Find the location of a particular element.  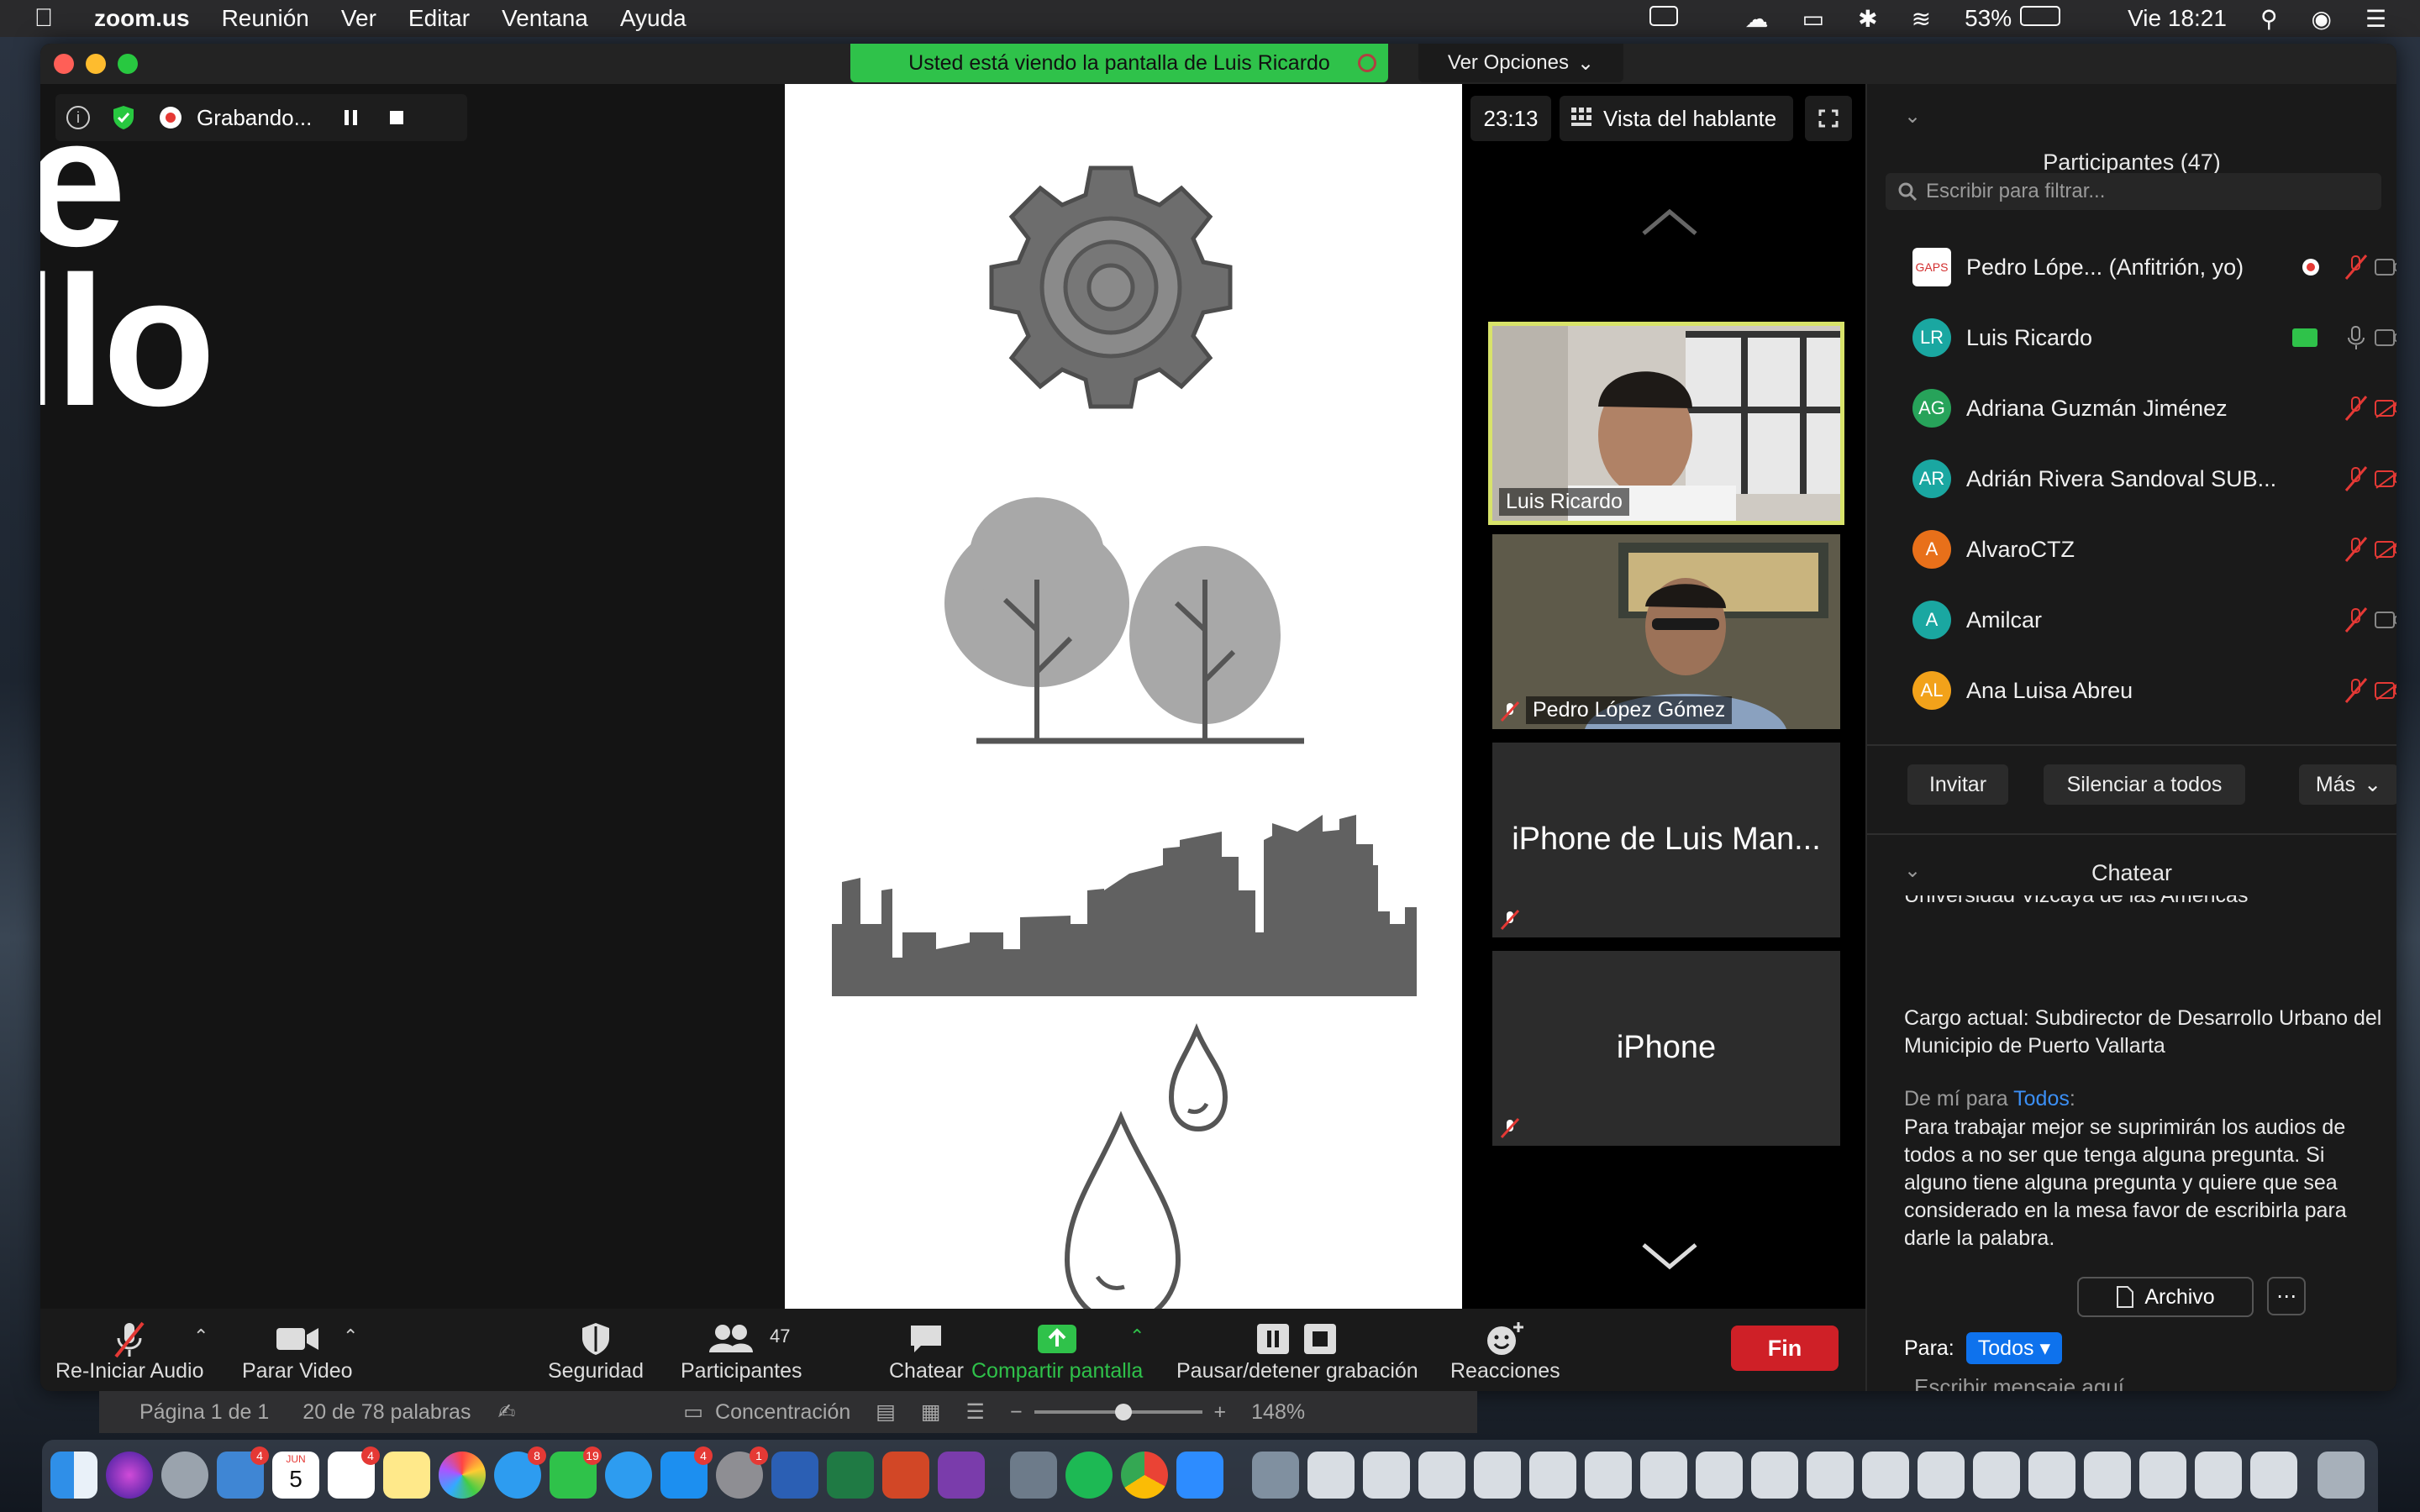

creative-cloud-icon: ☁ is located at coordinates (1757, 19).